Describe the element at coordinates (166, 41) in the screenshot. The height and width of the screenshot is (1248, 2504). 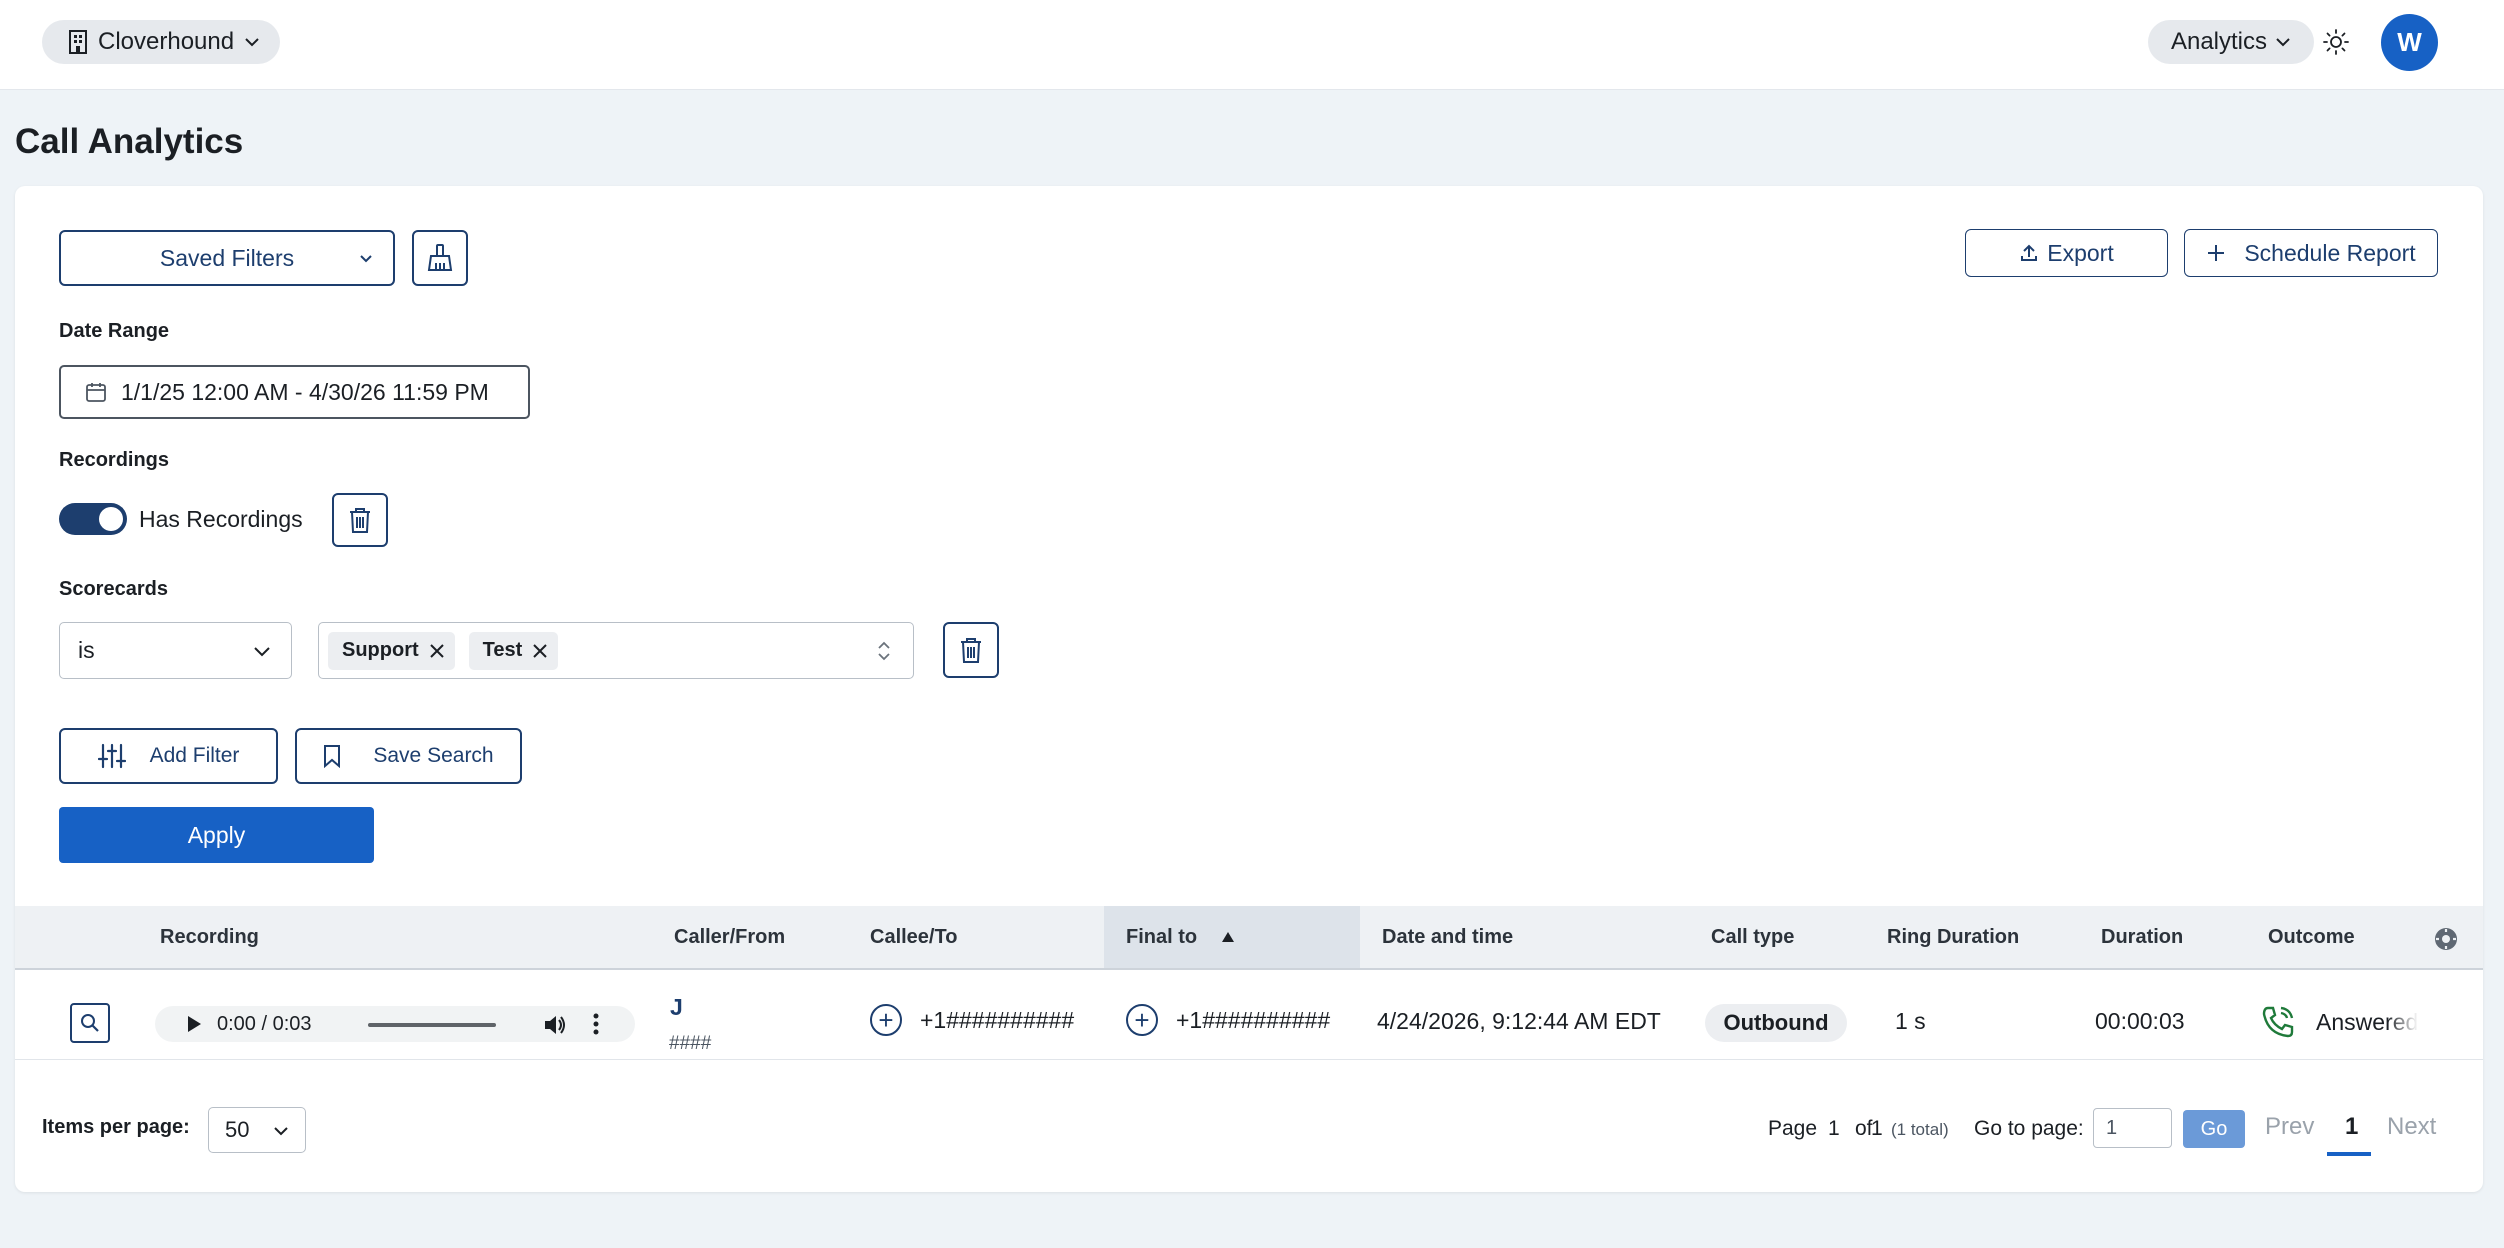
I see `org-name: Cloverhound` at that location.